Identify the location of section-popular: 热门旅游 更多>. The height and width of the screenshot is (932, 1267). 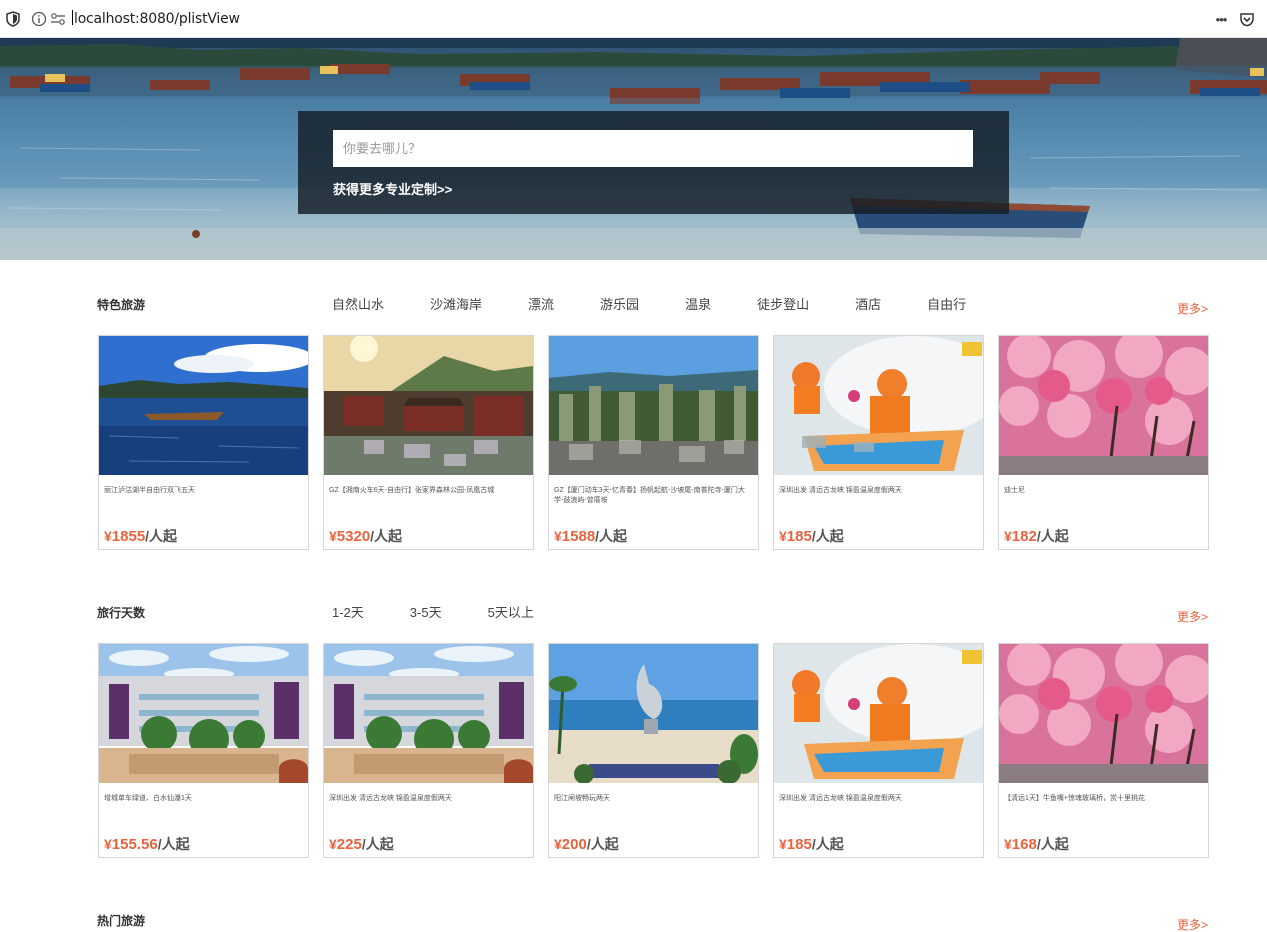
(653, 922).